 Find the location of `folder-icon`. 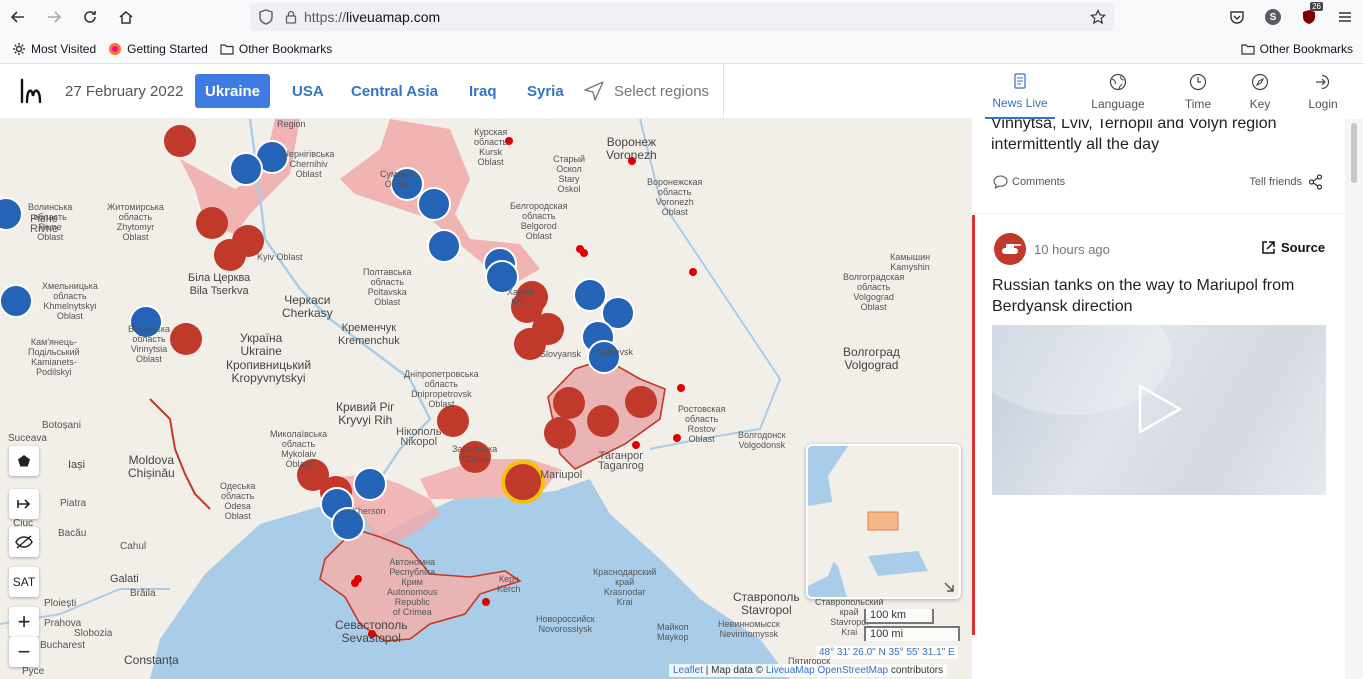

folder-icon is located at coordinates (227, 49).